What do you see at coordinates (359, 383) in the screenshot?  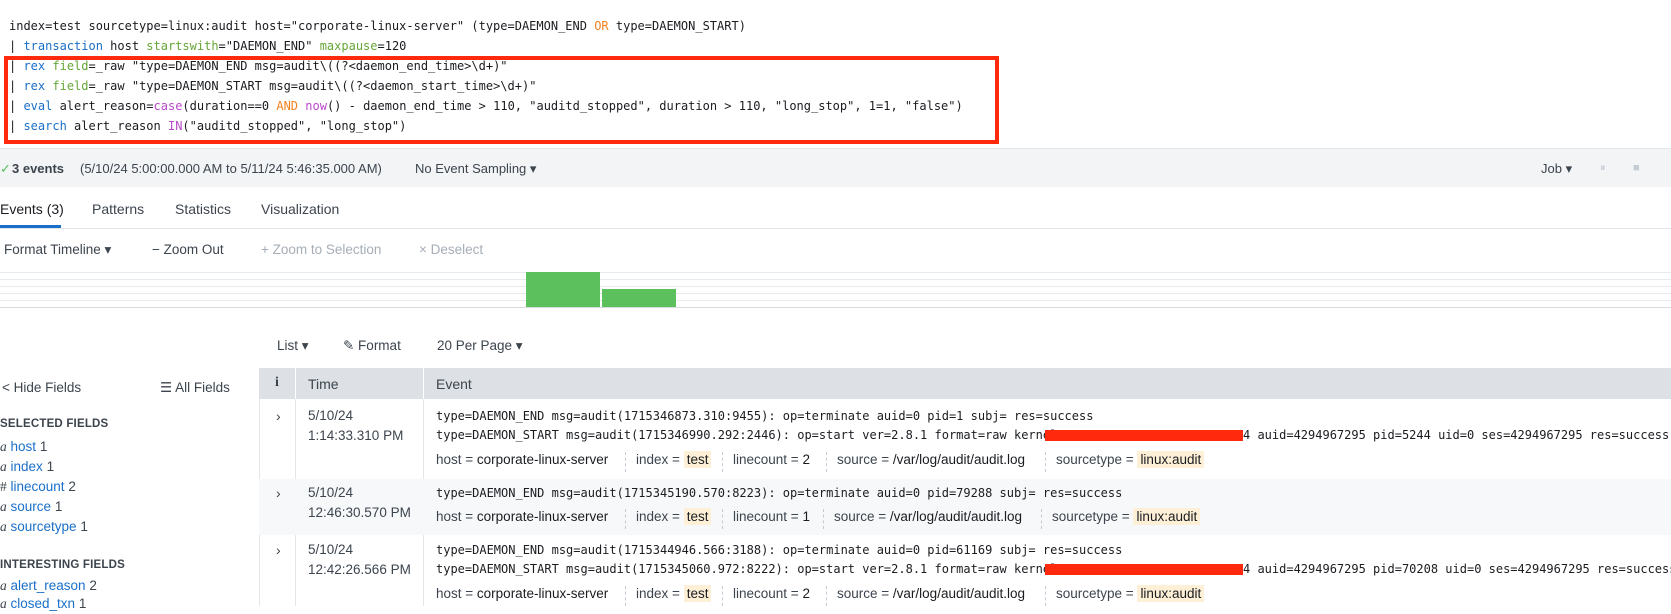 I see `time-column-header: Time` at bounding box center [359, 383].